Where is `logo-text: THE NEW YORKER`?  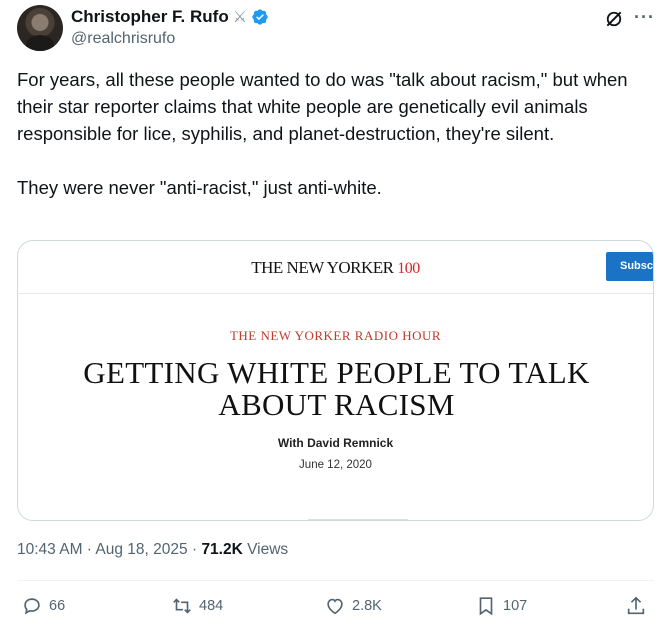 logo-text: THE NEW YORKER is located at coordinates (322, 267).